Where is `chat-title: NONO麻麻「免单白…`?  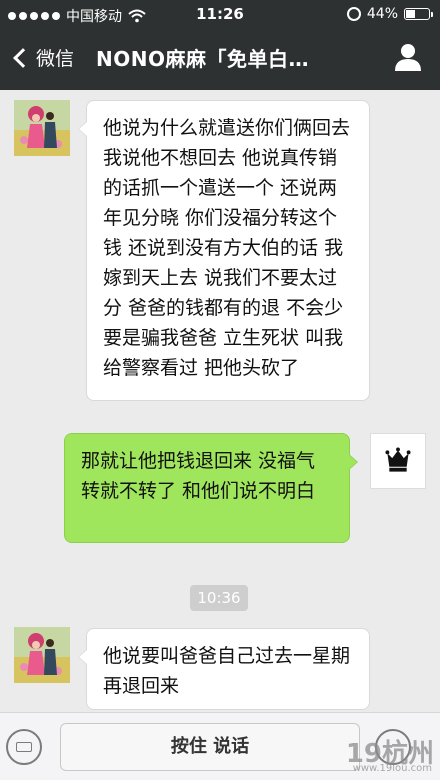
chat-title: NONO麻麻「免单白… is located at coordinates (202, 59).